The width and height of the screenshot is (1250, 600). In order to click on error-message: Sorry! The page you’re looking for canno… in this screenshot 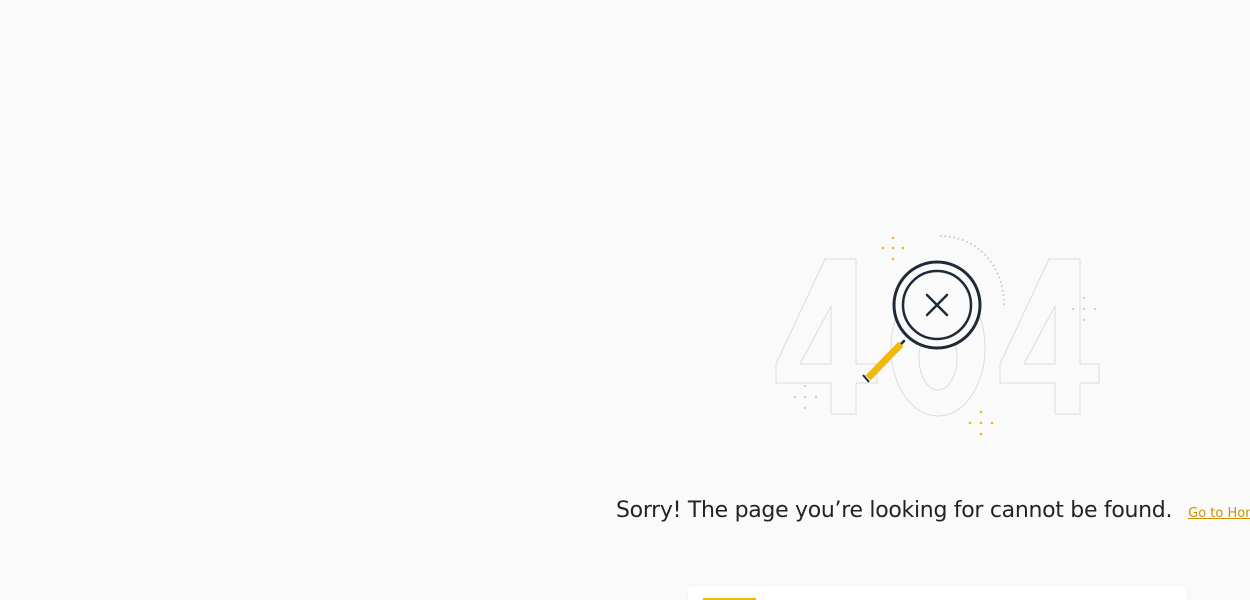, I will do `click(894, 510)`.